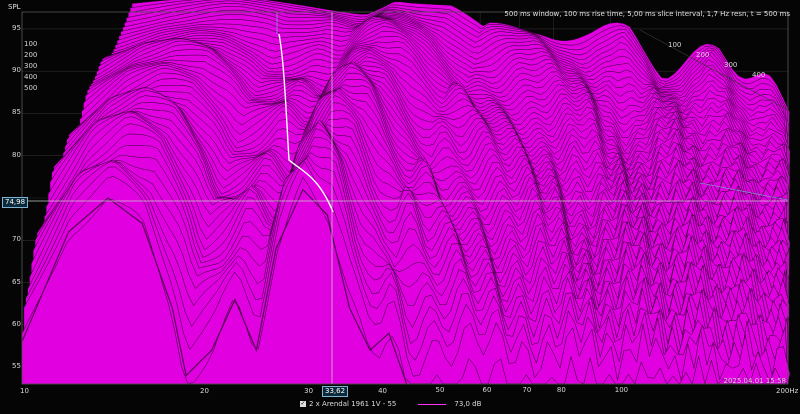 The height and width of the screenshot is (414, 800). Describe the element at coordinates (432, 404) in the screenshot. I see `series-color-swatch` at that location.